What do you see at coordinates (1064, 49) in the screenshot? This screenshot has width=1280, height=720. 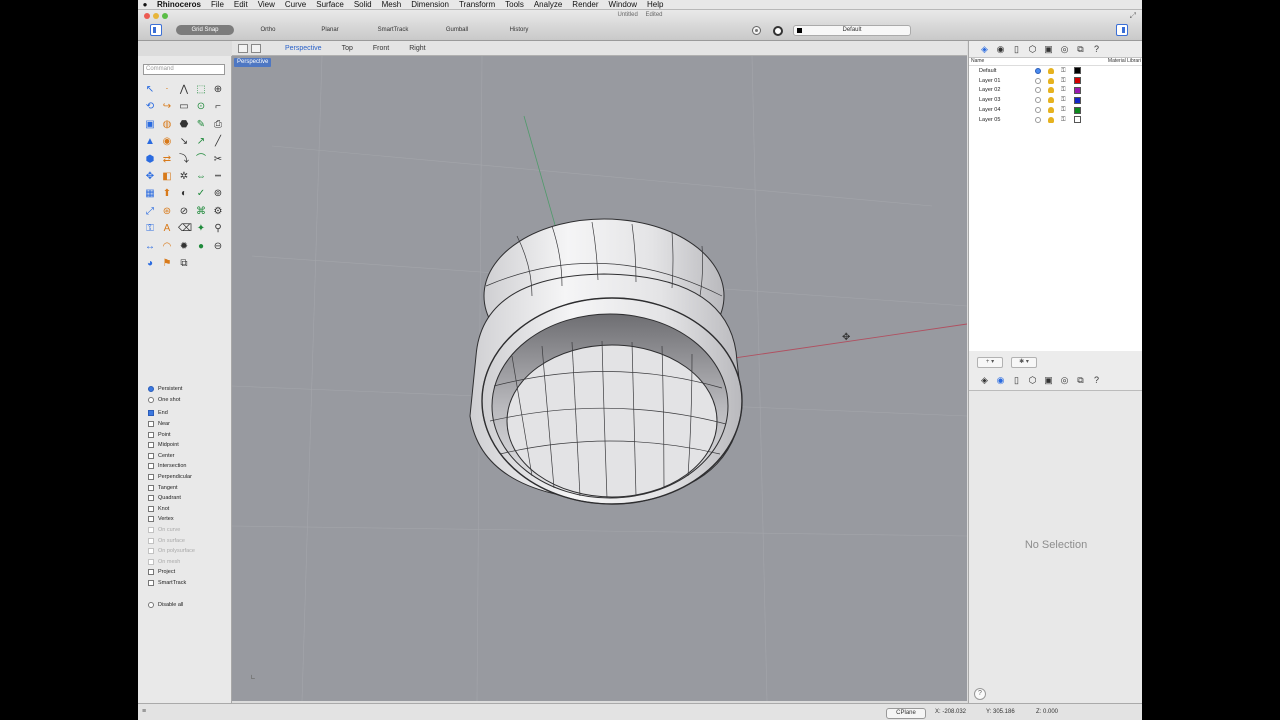 I see `eye-icon: ◎` at bounding box center [1064, 49].